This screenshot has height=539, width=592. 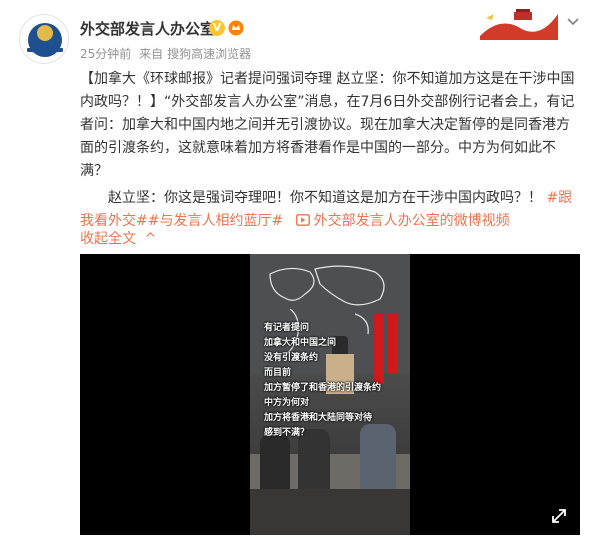 What do you see at coordinates (573, 21) in the screenshot?
I see `chevron-down-icon` at bounding box center [573, 21].